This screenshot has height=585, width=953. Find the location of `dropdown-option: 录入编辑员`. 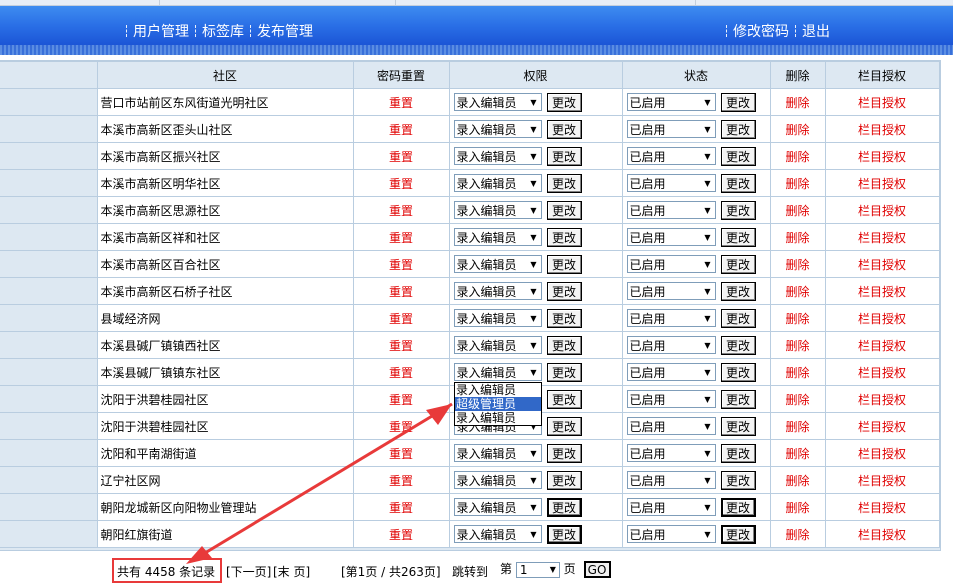

dropdown-option: 录入编辑员 is located at coordinates (498, 390).